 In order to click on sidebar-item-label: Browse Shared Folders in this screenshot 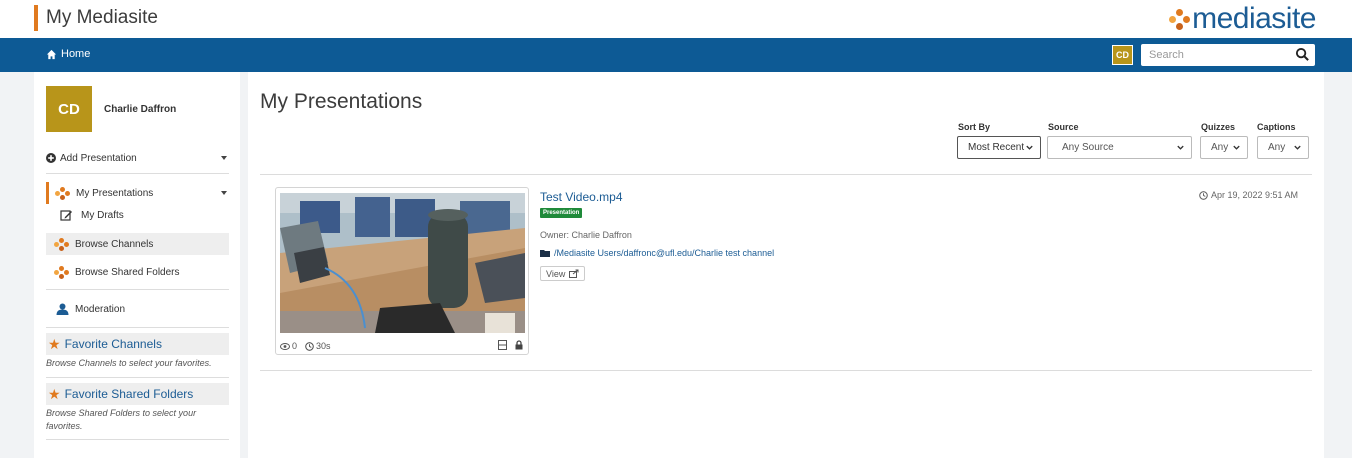, I will do `click(127, 272)`.